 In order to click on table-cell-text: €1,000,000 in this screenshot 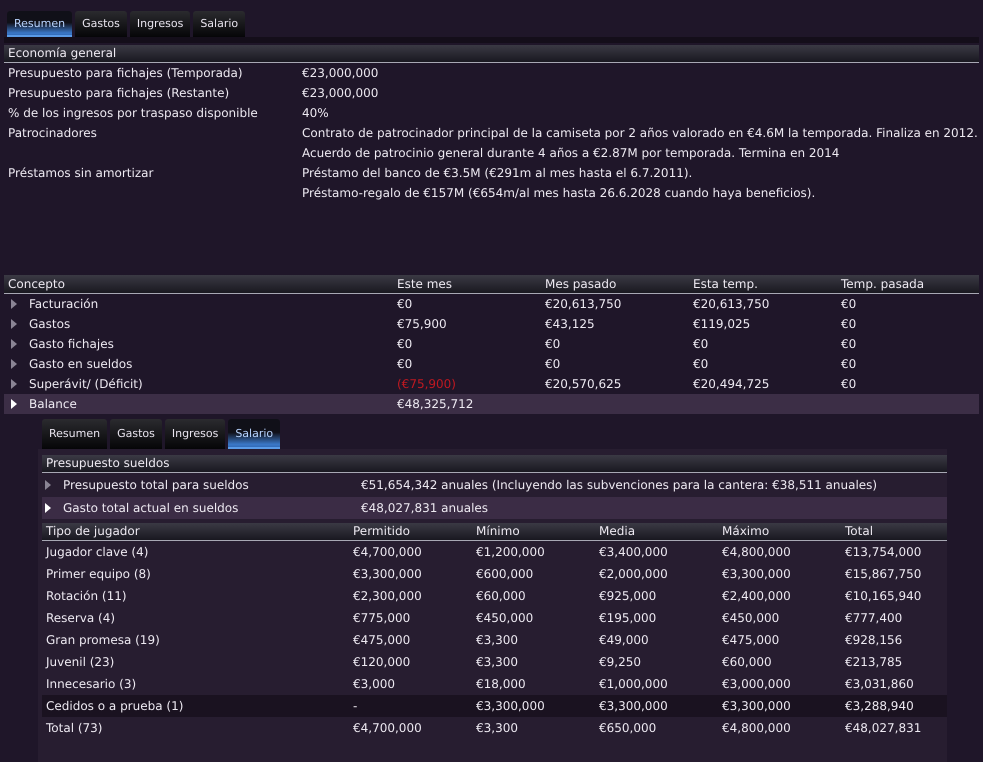, I will do `click(634, 684)`.